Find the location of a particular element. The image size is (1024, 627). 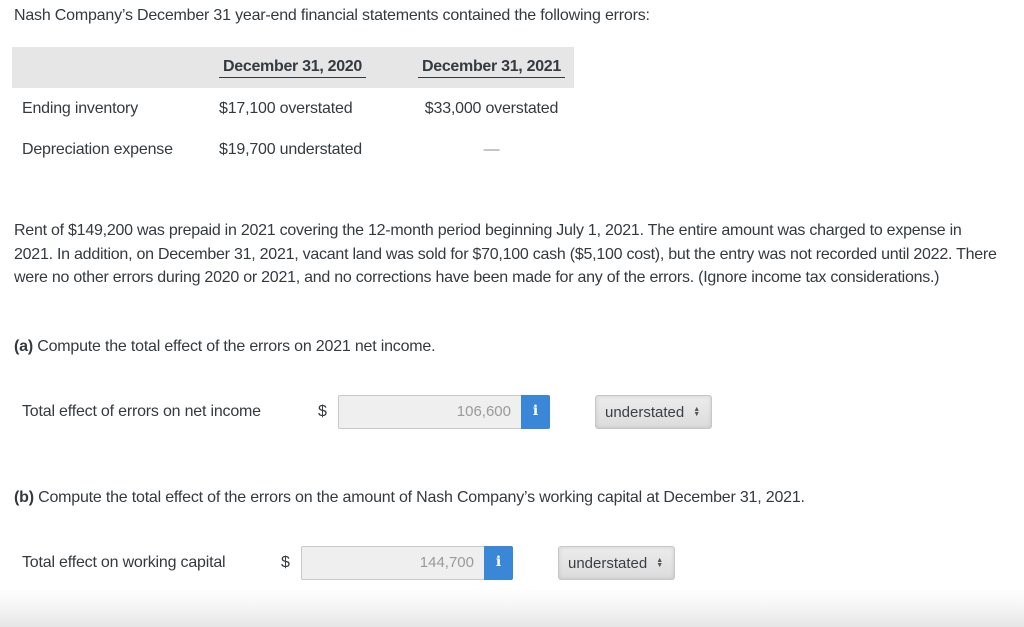

cell-2021: $33,000 overstated is located at coordinates (491, 108).